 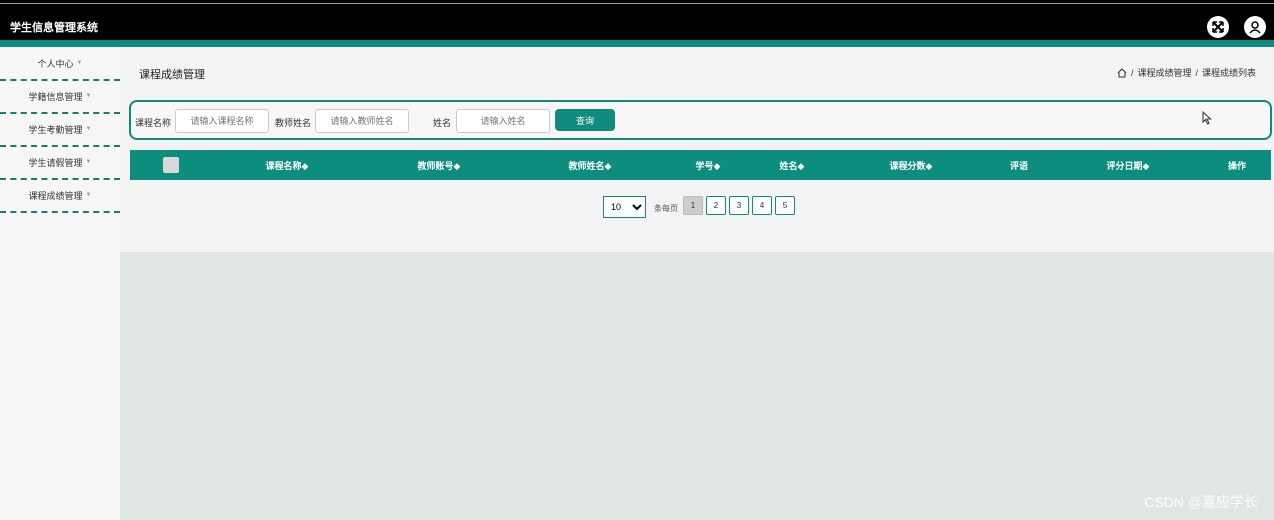 I want to click on sidebar: 个人中心 ▼ 学籍信息管理 ▼ 学生考勤管理 ▼ 学生请假管理 ▼ 课程成绩管理 ▼, so click(x=60, y=283).